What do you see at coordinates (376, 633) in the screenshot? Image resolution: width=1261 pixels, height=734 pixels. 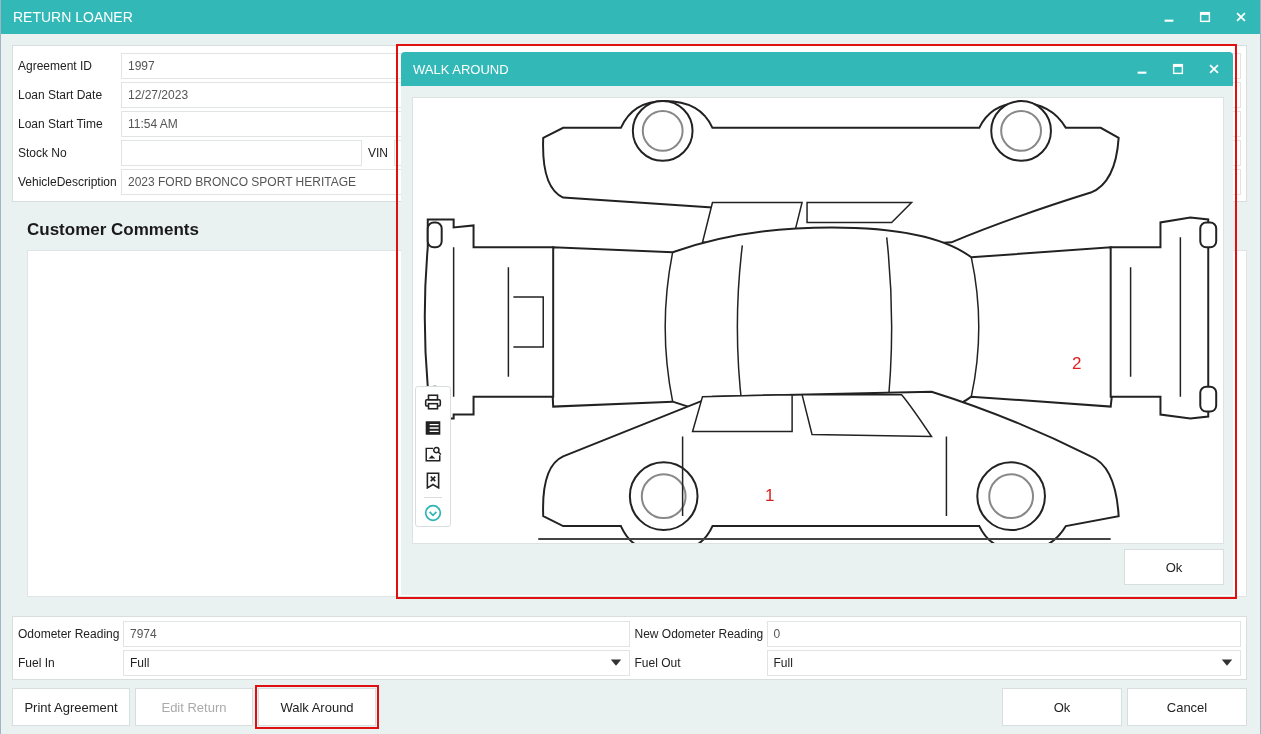 I see `text-field: 7974` at bounding box center [376, 633].